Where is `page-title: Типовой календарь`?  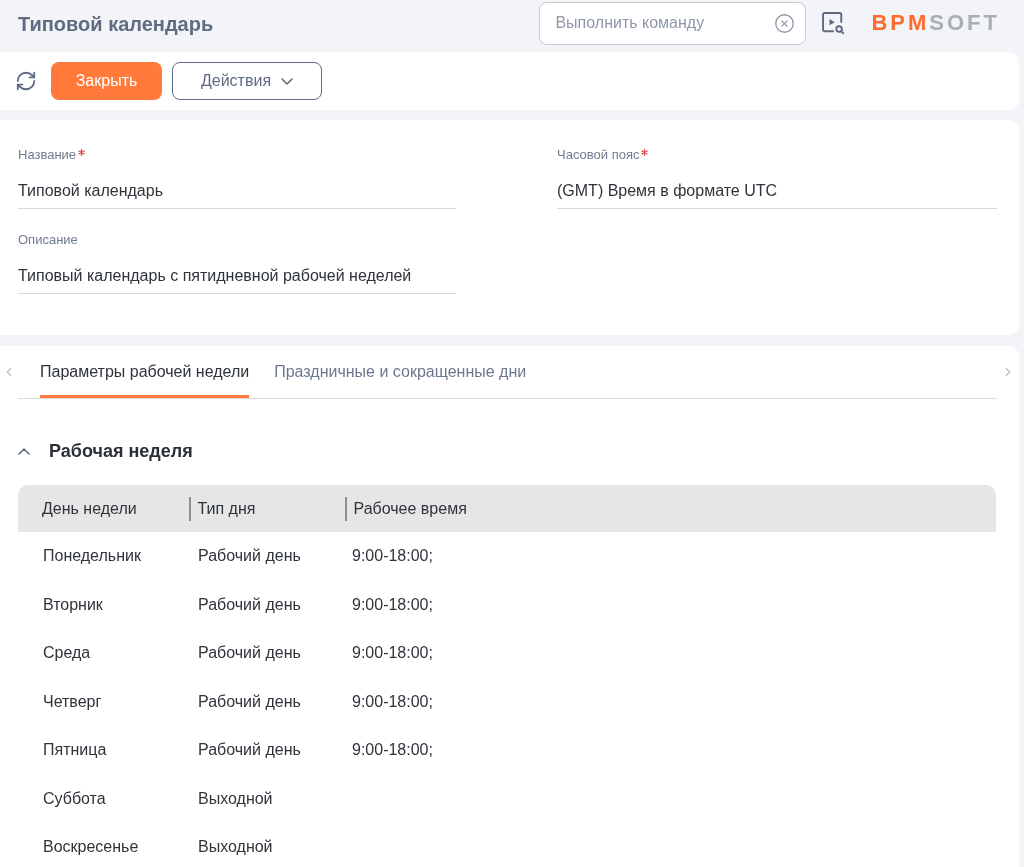 page-title: Типовой календарь is located at coordinates (116, 24).